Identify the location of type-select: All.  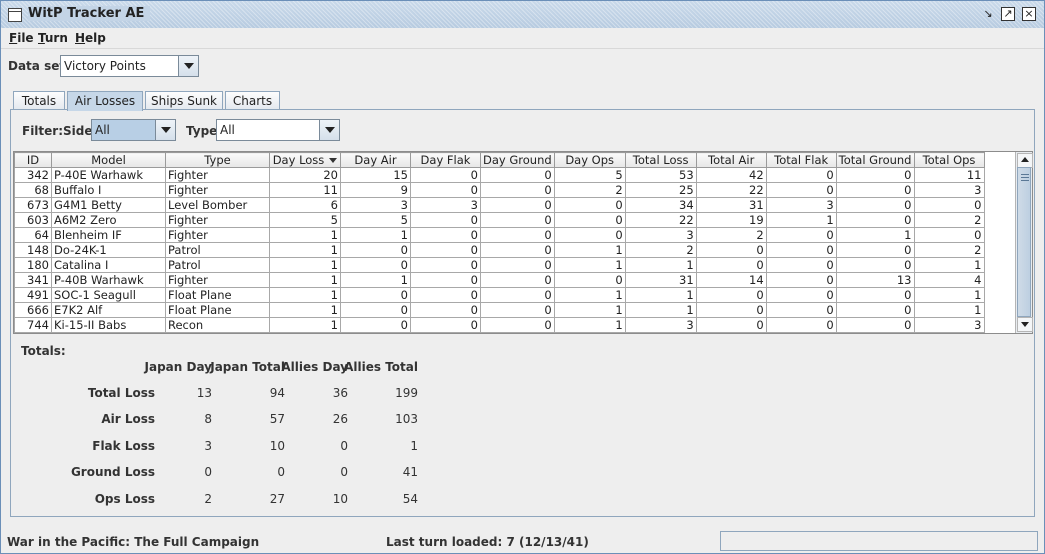
(278, 130).